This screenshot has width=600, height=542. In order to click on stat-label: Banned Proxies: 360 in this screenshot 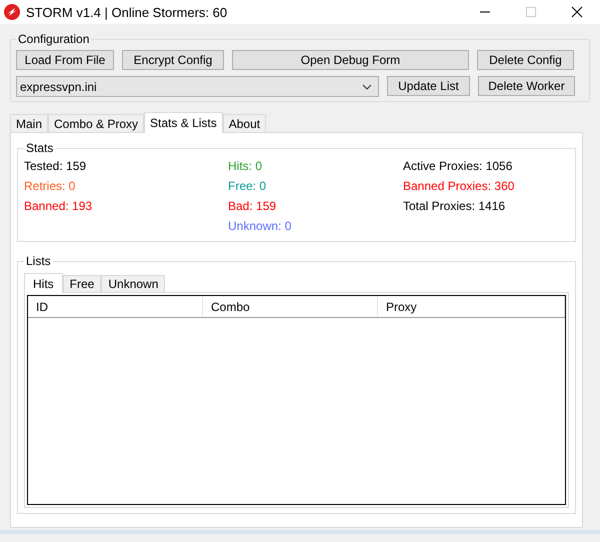, I will do `click(459, 186)`.